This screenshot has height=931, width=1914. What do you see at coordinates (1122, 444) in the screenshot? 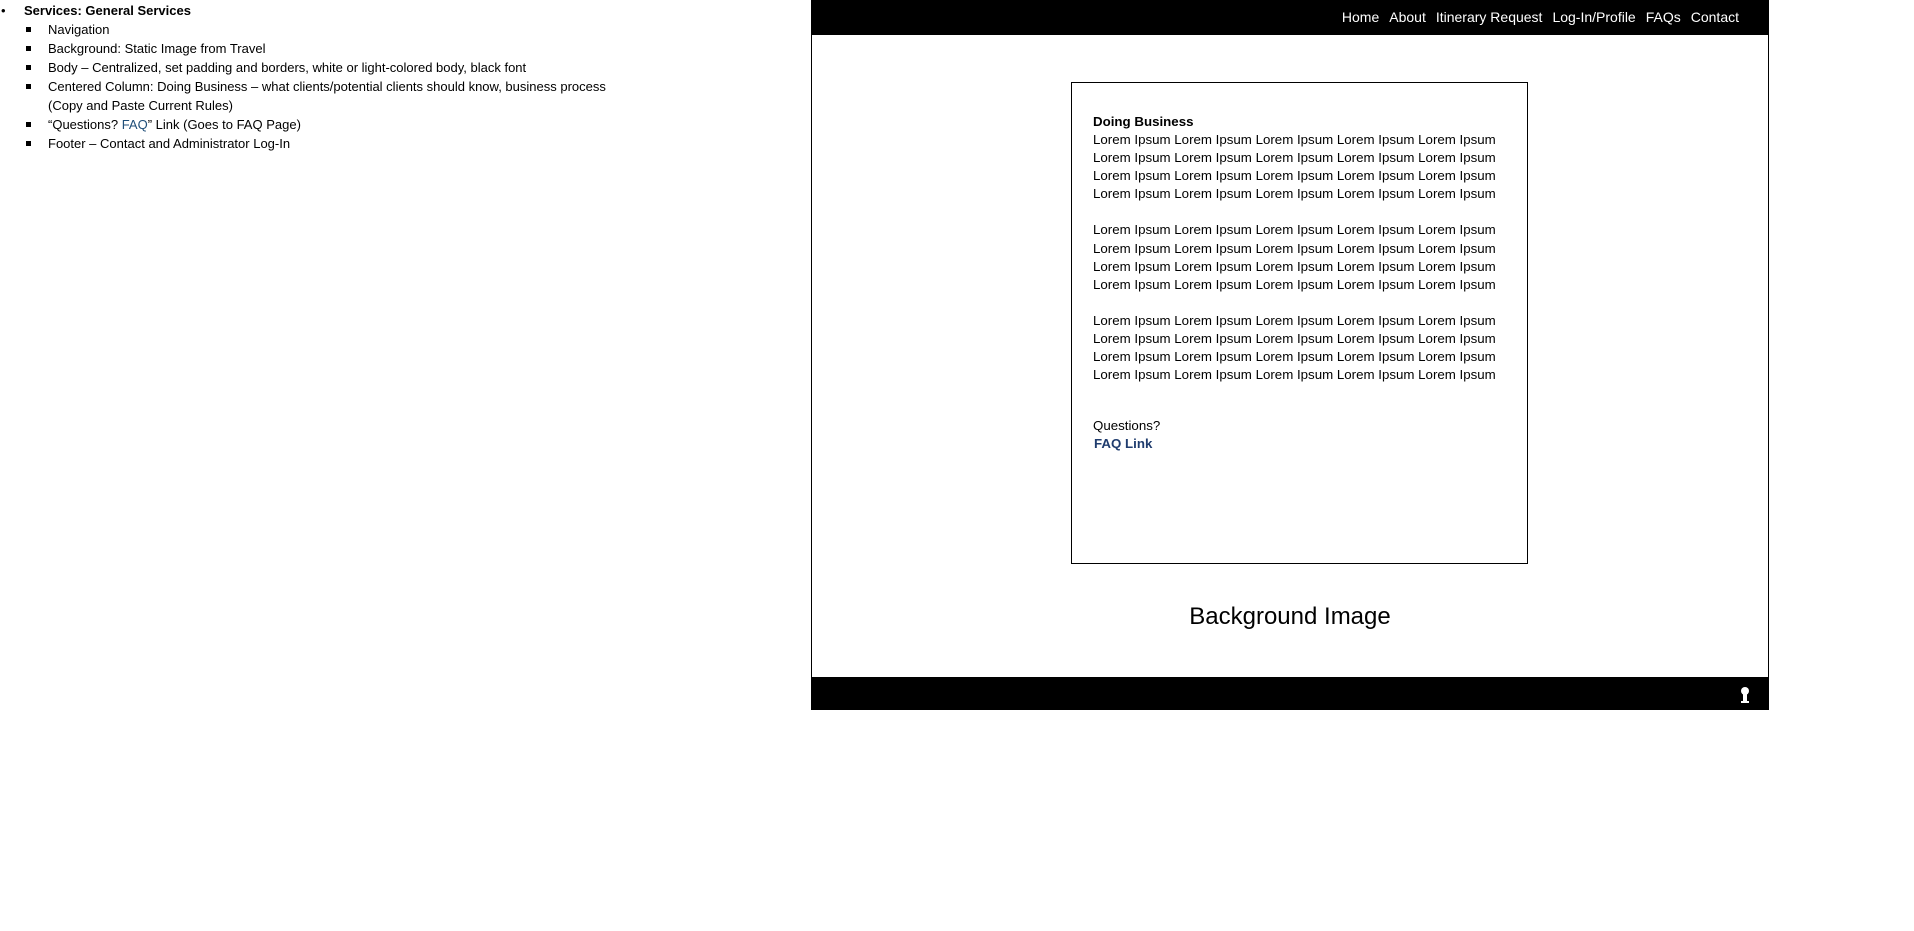
I see `faq-link: FAQ Link` at bounding box center [1122, 444].